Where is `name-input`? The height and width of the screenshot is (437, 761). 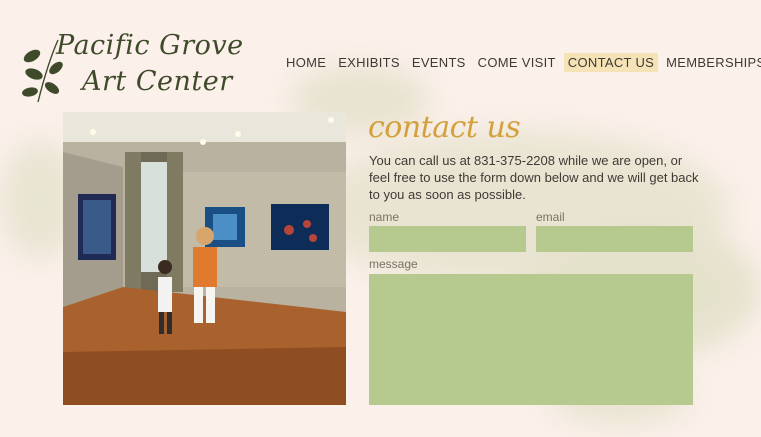
name-input is located at coordinates (447, 239).